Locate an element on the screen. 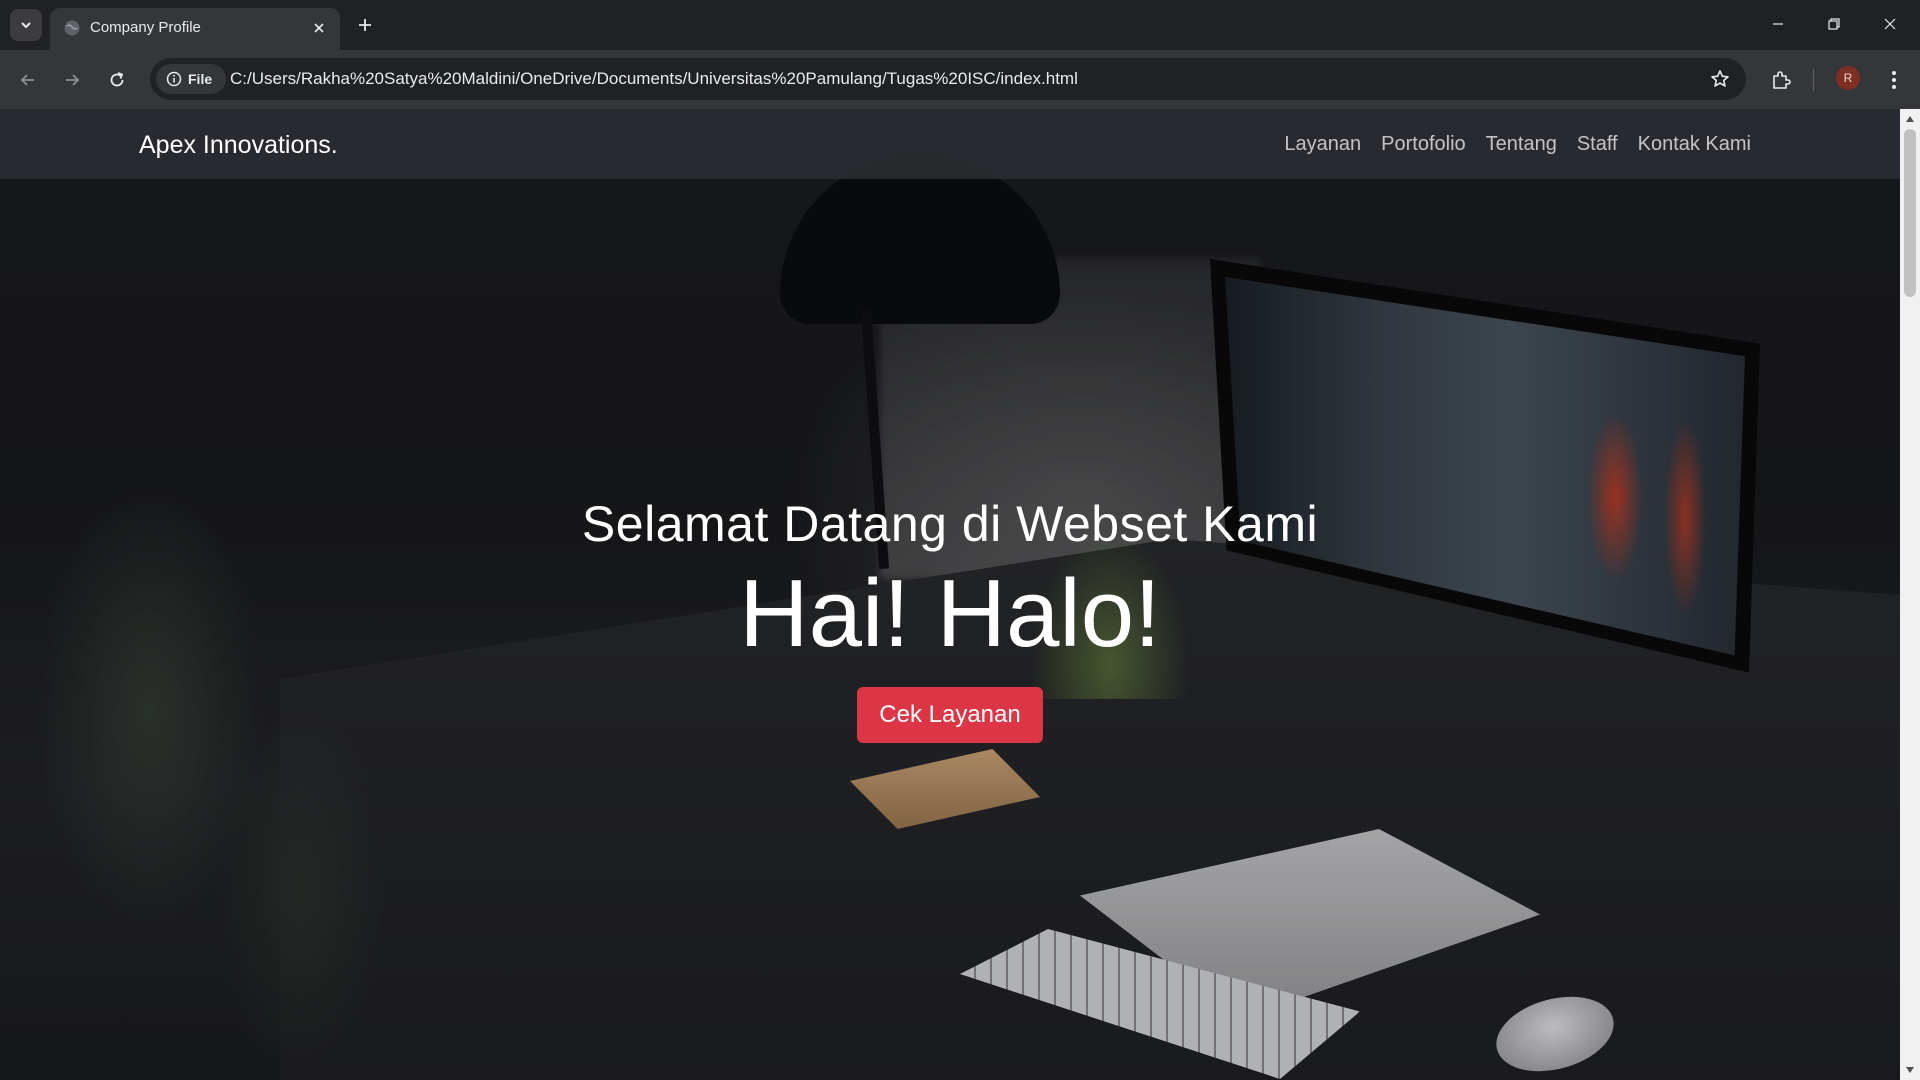 This screenshot has height=1080, width=1920. minimize-button is located at coordinates (1778, 24).